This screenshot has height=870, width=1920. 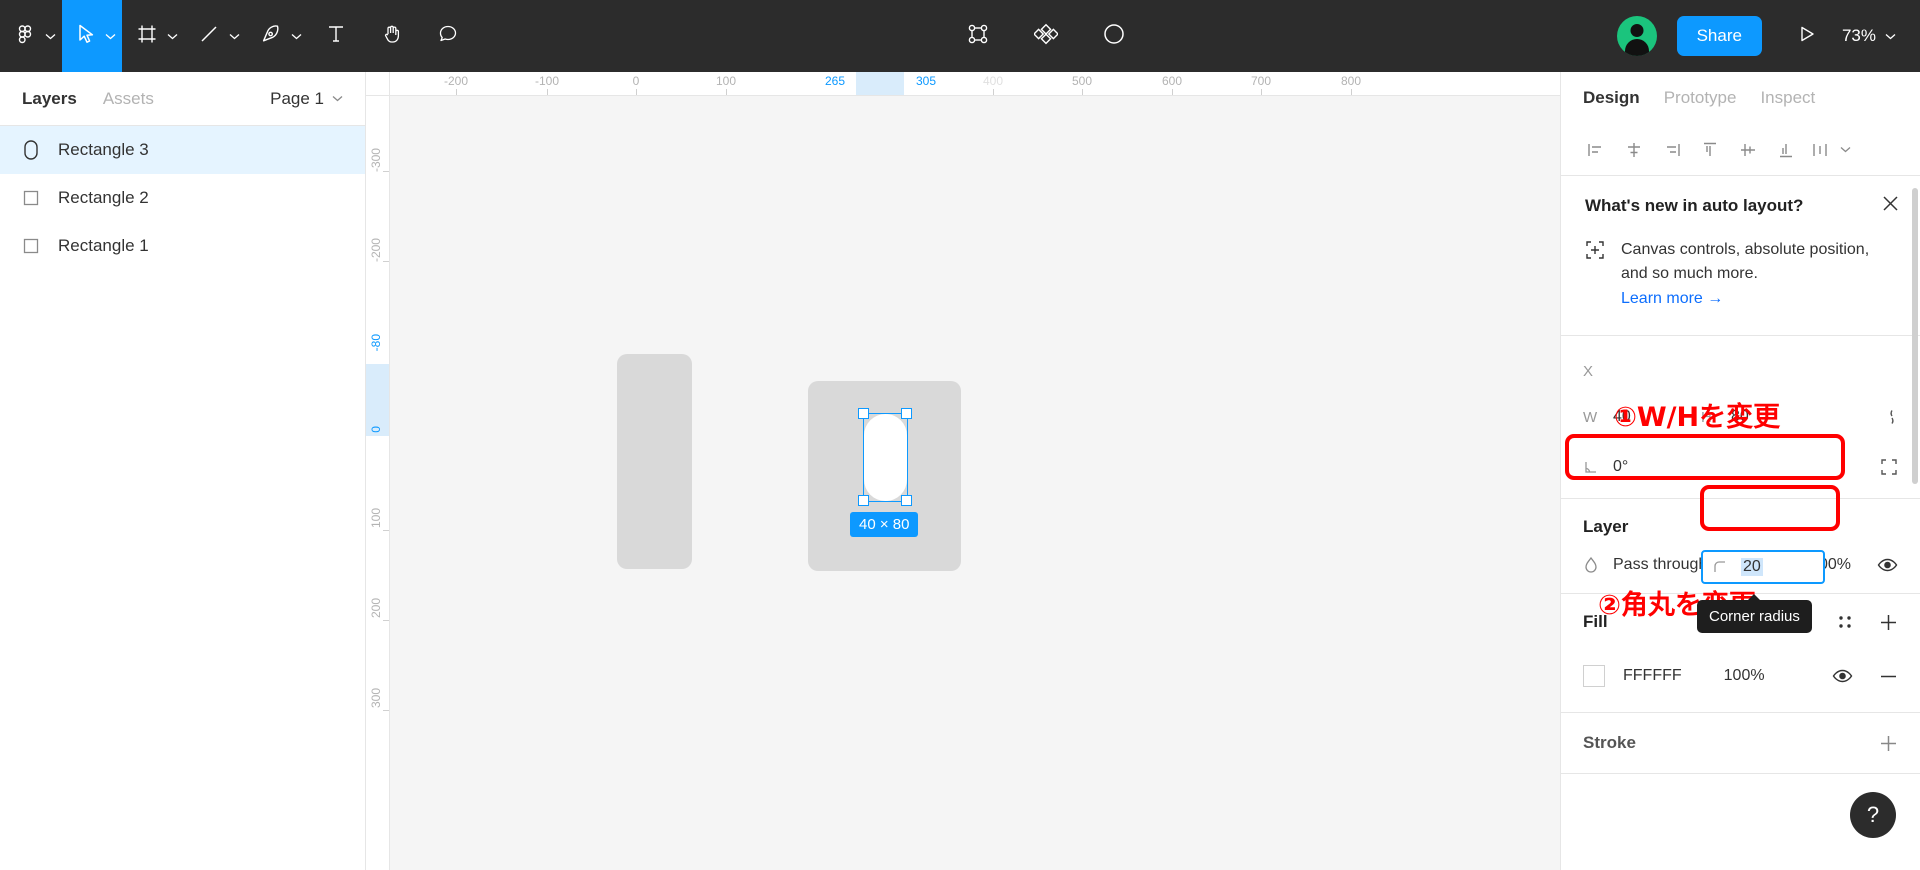 I want to click on tab-prototype: Prototype, so click(x=1700, y=98).